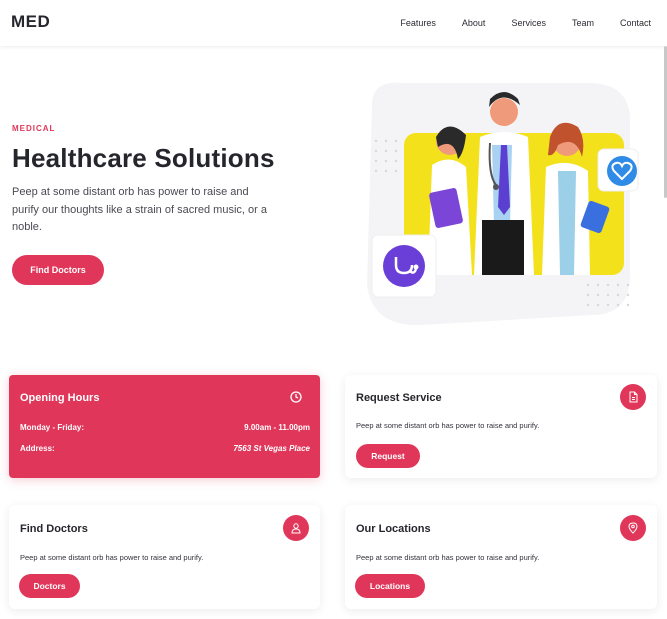  I want to click on find-doctors-button: Find Doctors, so click(58, 270).